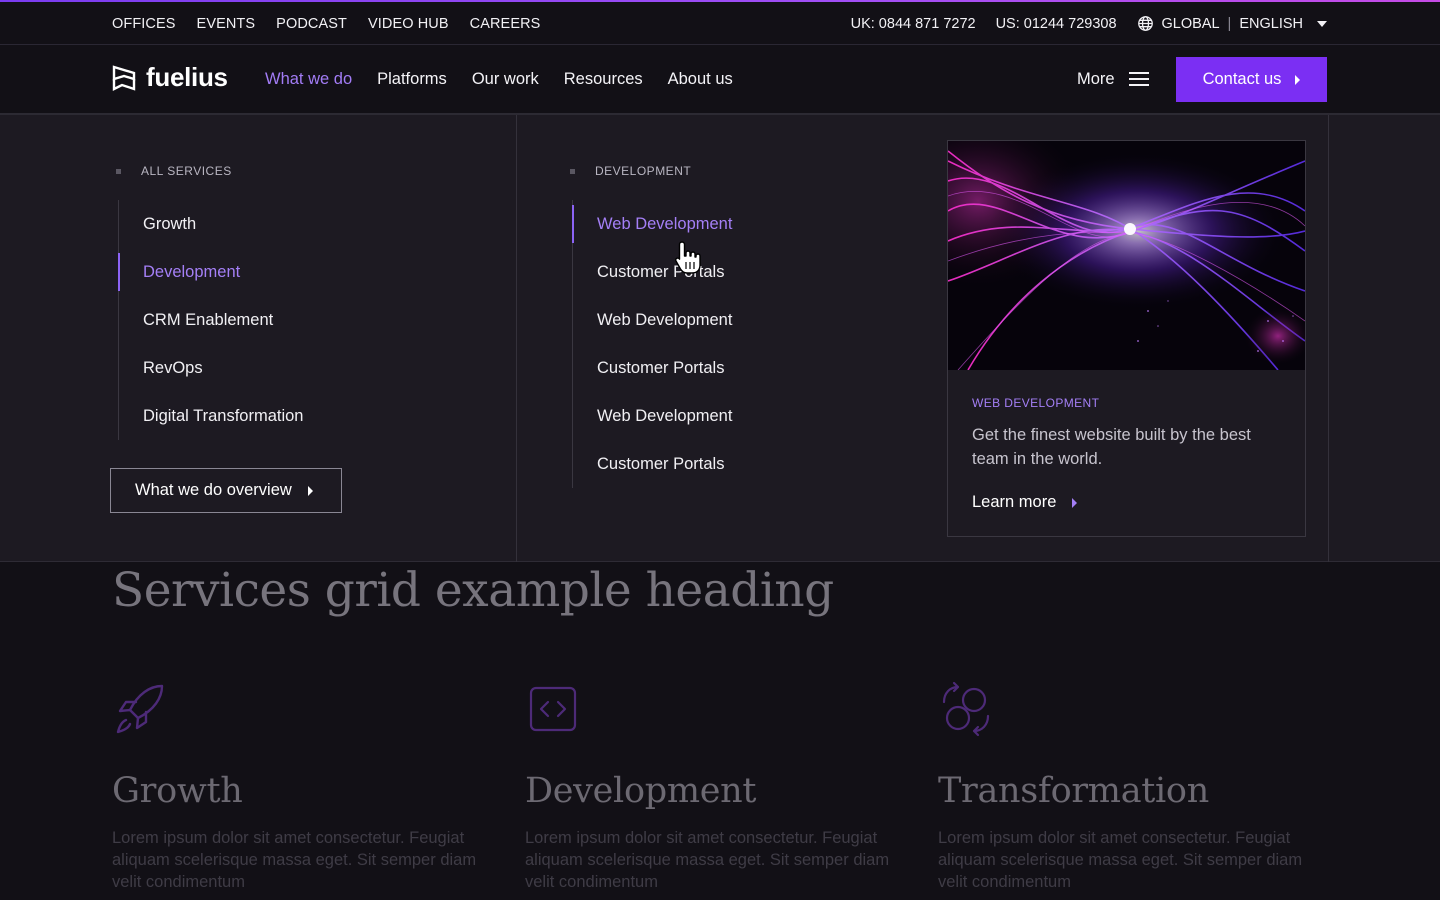  I want to click on nav-platforms: Platforms, so click(412, 79).